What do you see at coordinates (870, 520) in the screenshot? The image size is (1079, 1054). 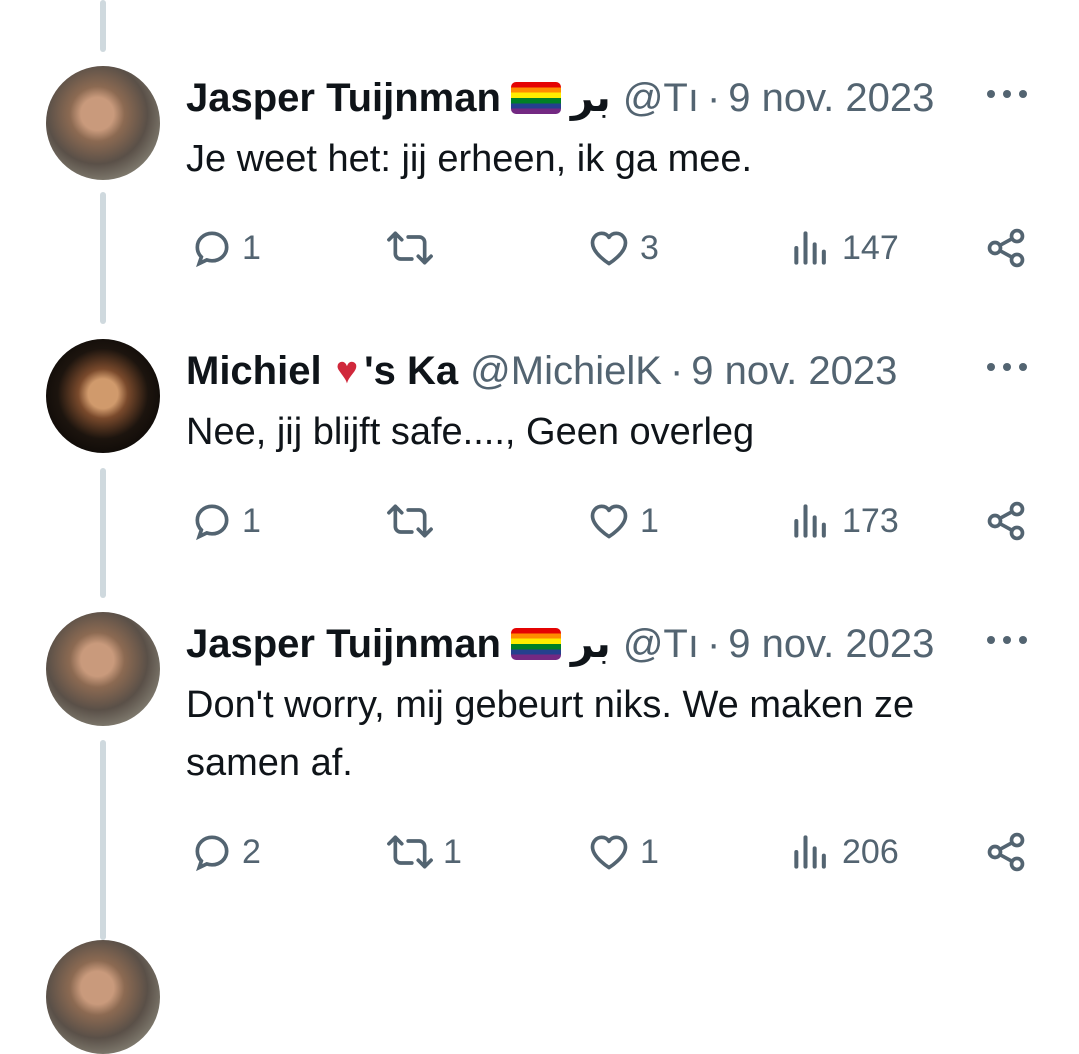 I see `view-count: 173` at bounding box center [870, 520].